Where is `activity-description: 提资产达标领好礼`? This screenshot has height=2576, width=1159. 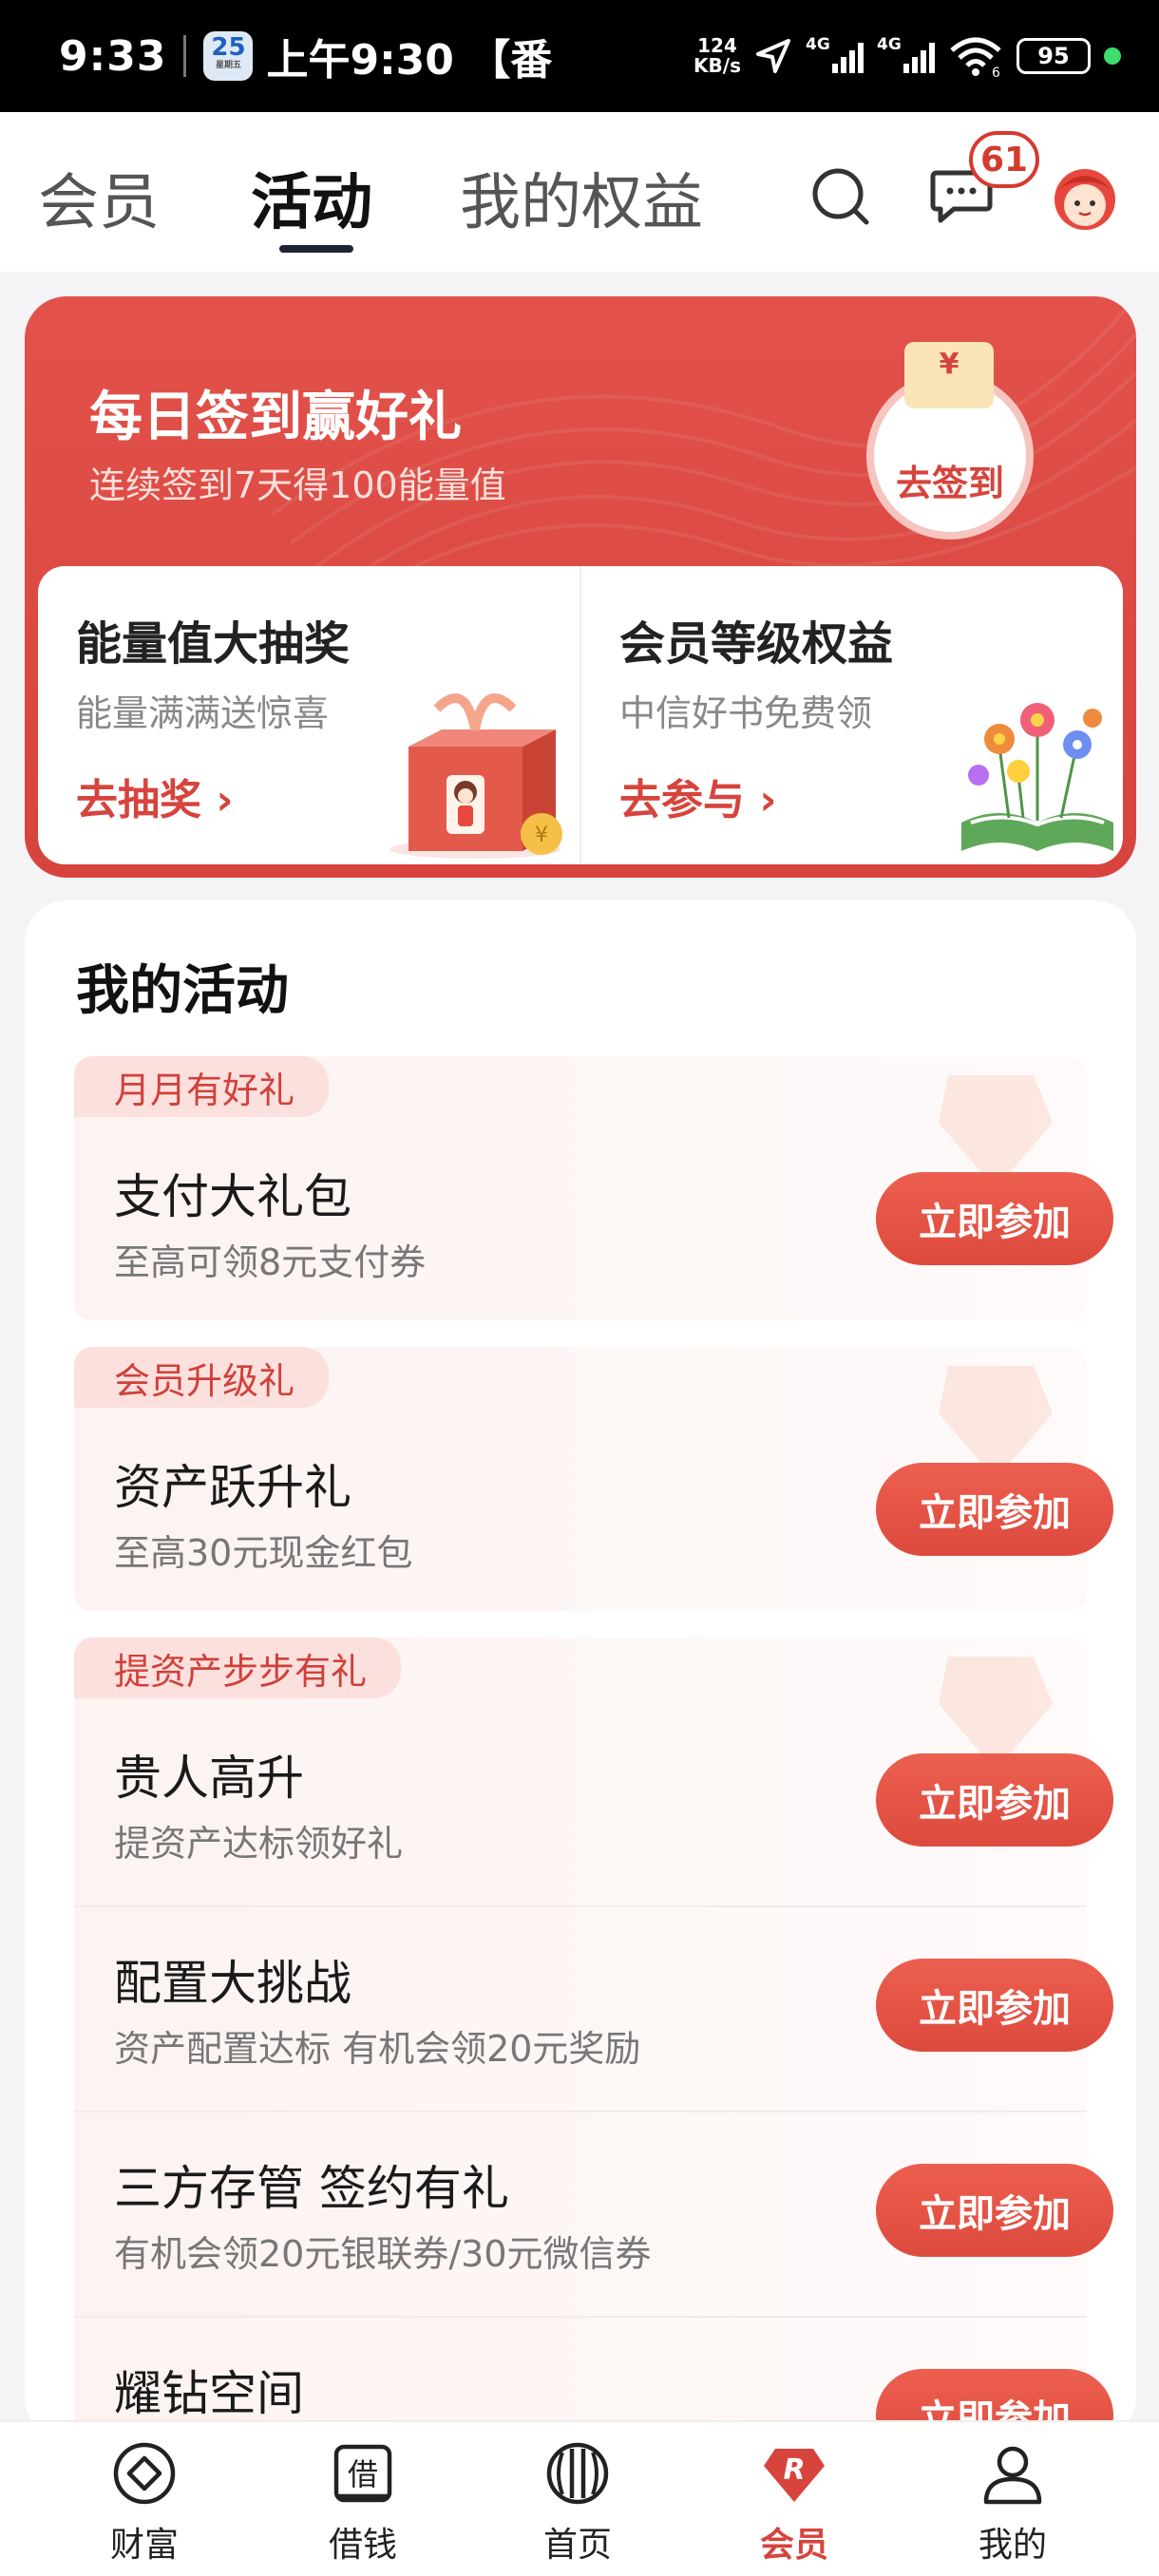
activity-description: 提资产达标领好礼 is located at coordinates (259, 1844).